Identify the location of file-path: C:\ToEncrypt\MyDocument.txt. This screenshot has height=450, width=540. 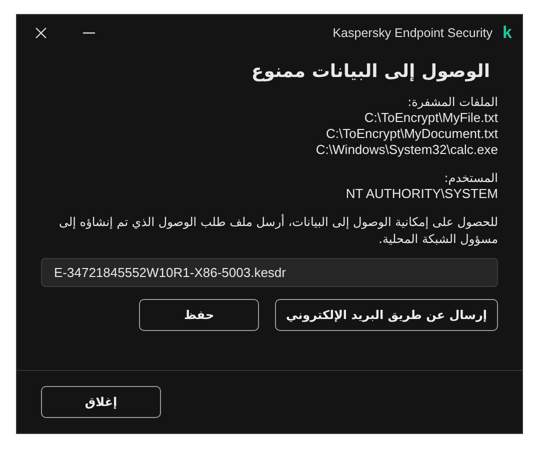
(411, 134).